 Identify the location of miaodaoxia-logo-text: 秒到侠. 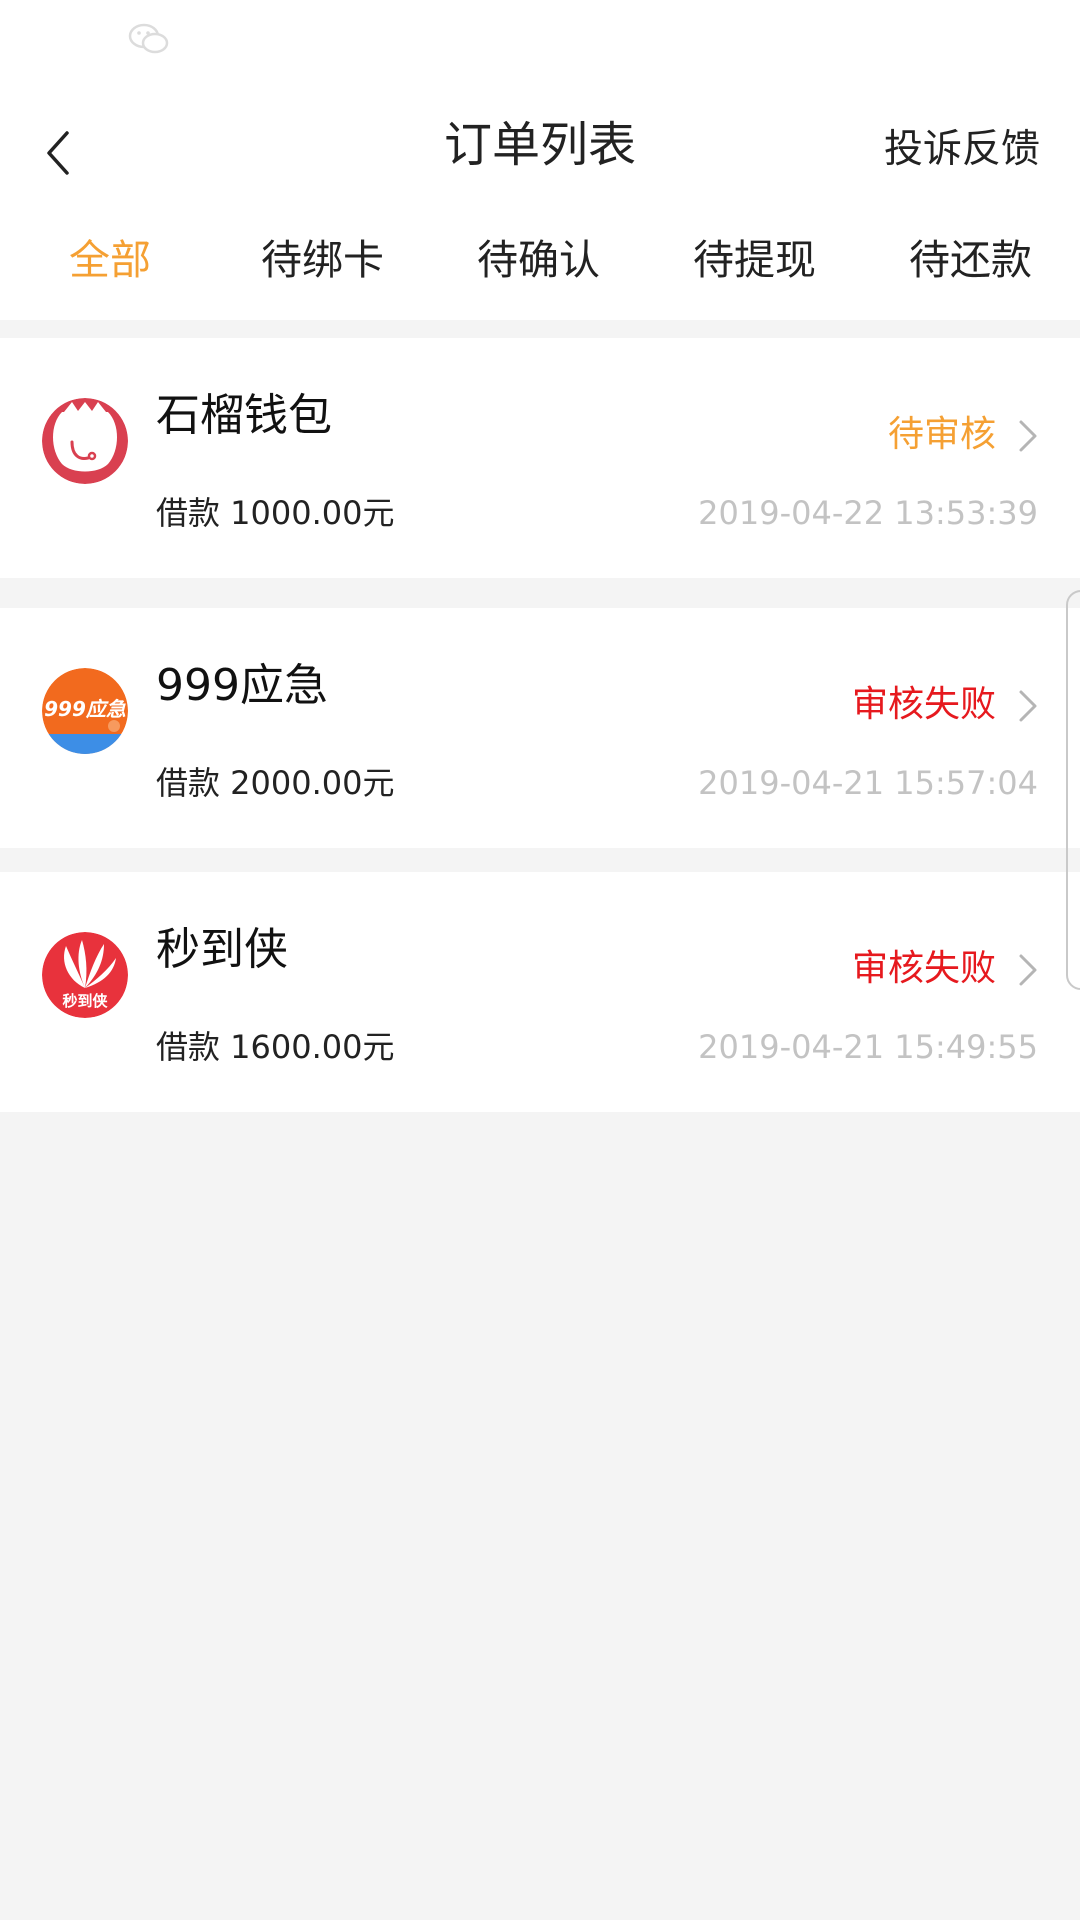
(85, 1001).